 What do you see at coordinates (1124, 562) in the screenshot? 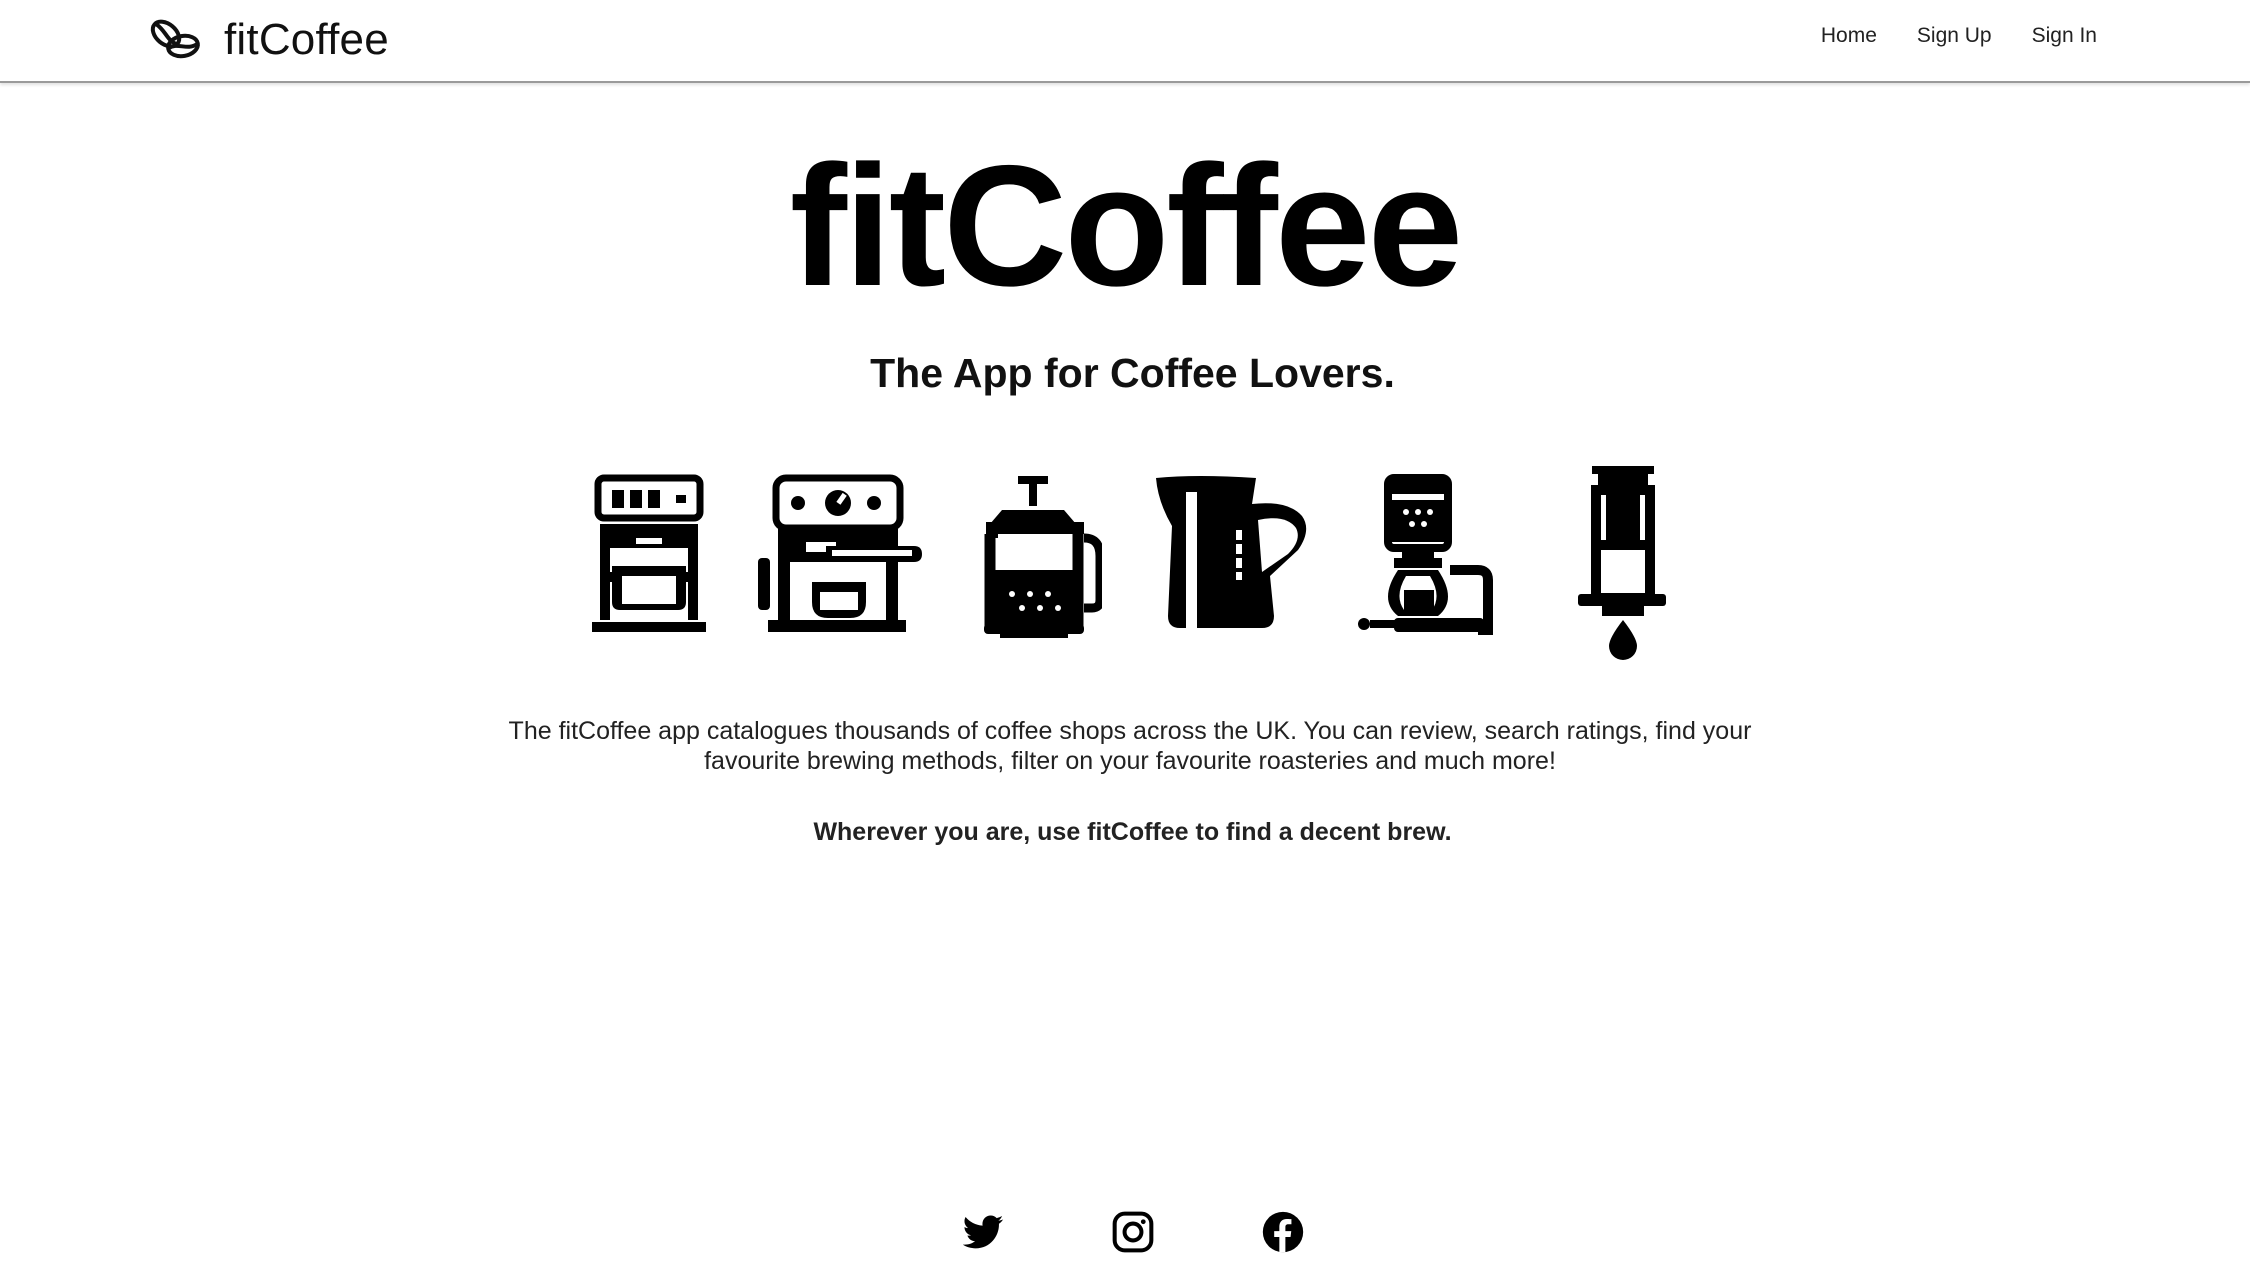
I see `brewing-icons-row` at bounding box center [1124, 562].